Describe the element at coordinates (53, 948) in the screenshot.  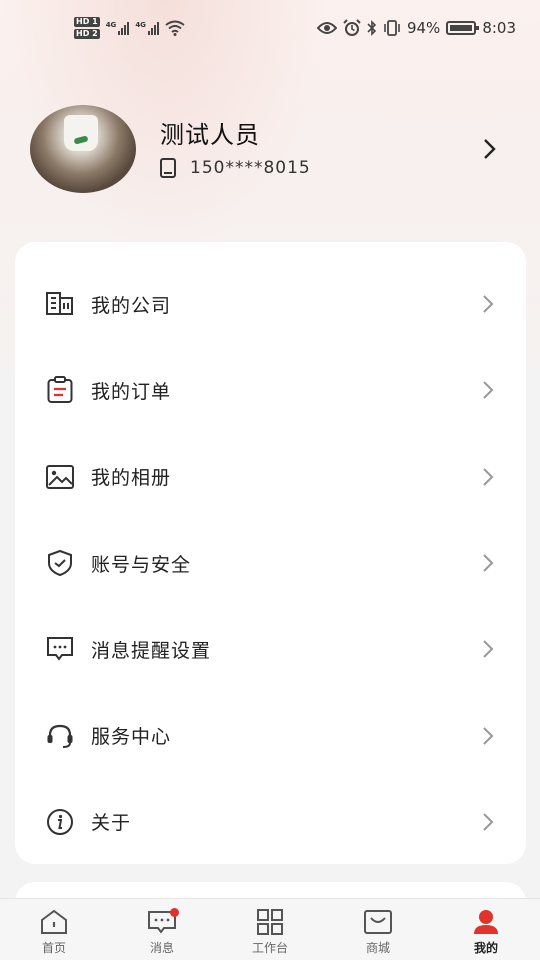
I see `tab-label-home: 首页` at that location.